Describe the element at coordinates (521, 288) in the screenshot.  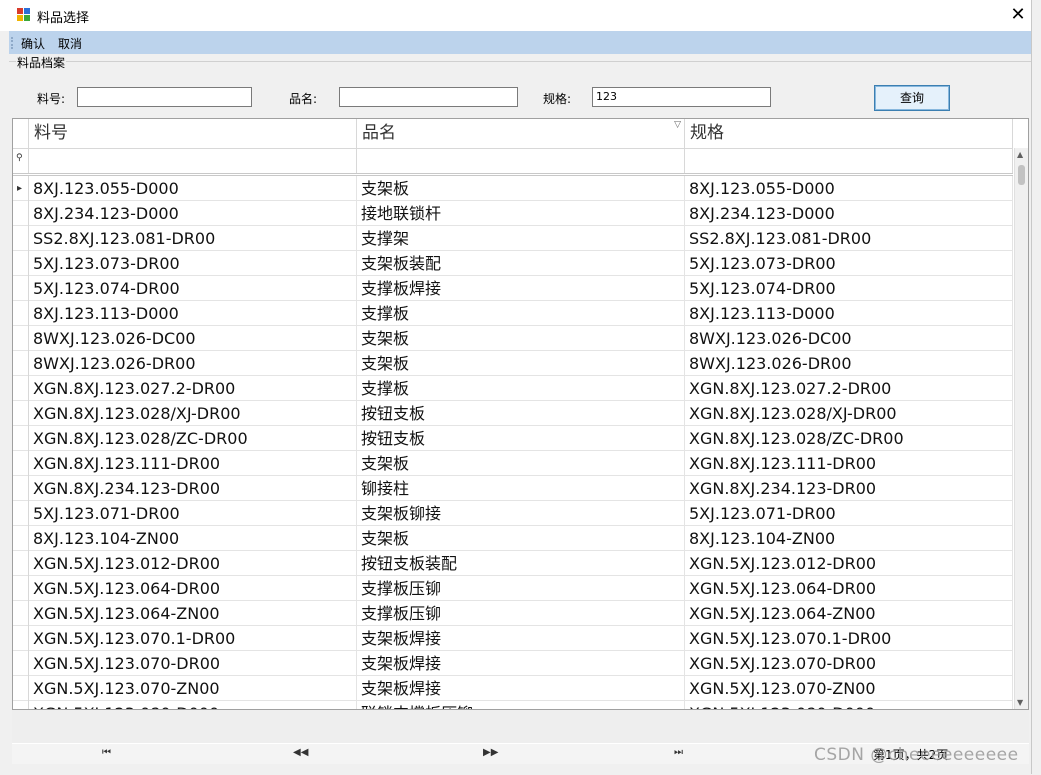
I see `cell-name: 支撑板焊接` at that location.